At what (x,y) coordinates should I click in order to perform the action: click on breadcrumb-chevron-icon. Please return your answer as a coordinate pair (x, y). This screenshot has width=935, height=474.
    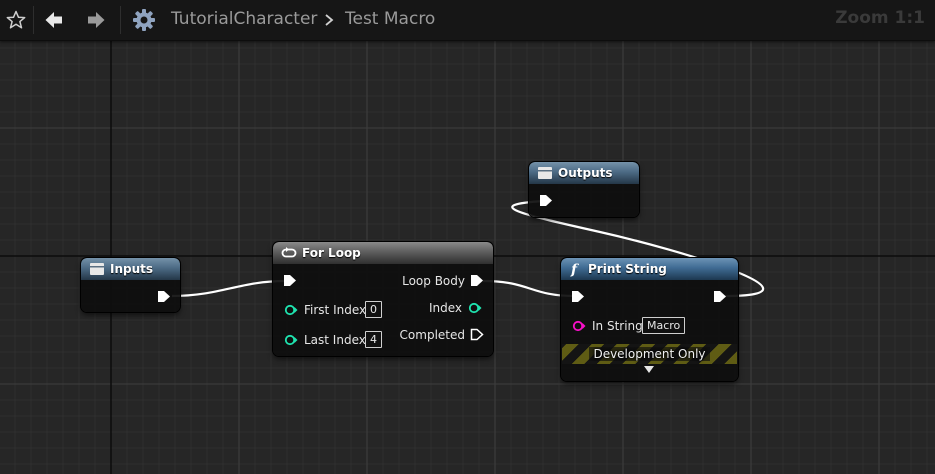
    Looking at the image, I should click on (329, 20).